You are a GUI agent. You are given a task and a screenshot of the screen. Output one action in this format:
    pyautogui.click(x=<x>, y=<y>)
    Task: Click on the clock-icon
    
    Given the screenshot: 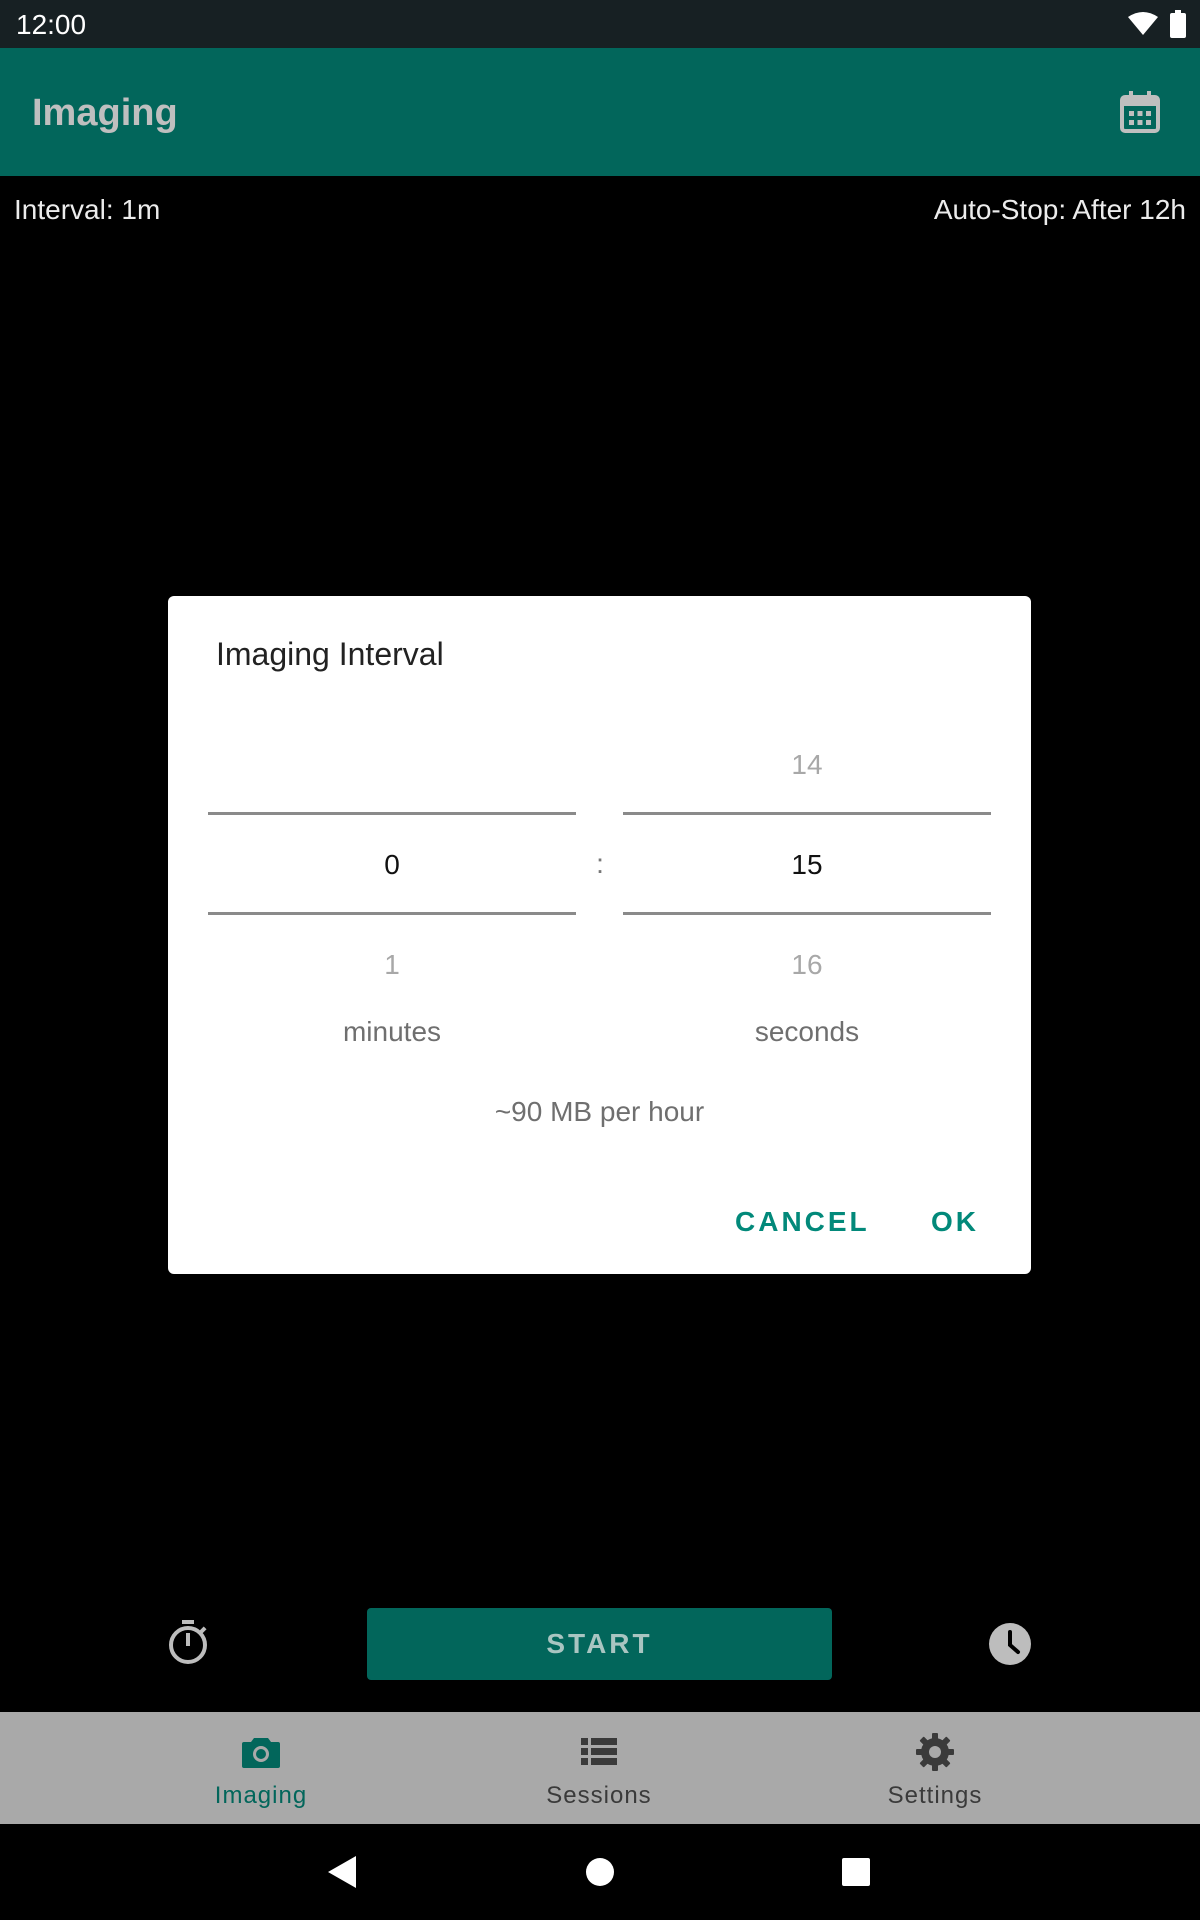 What is the action you would take?
    pyautogui.click(x=1010, y=1644)
    